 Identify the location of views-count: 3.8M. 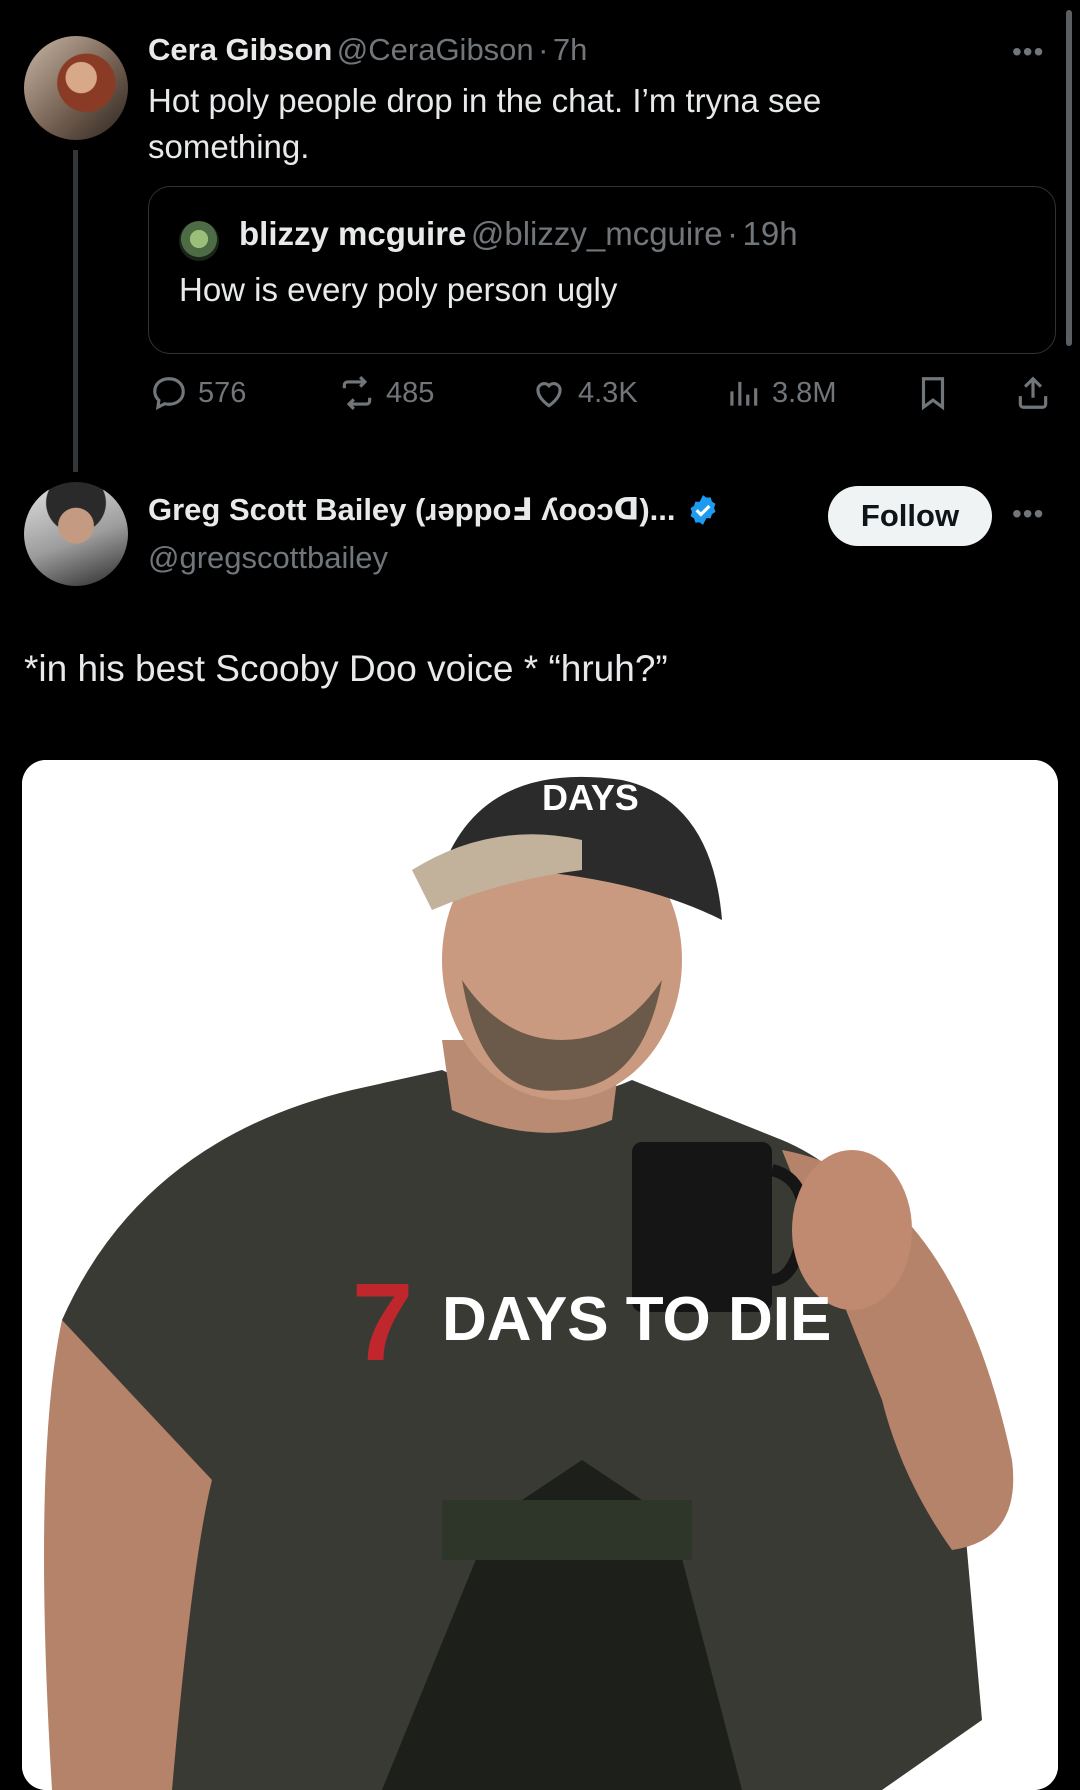
(804, 392).